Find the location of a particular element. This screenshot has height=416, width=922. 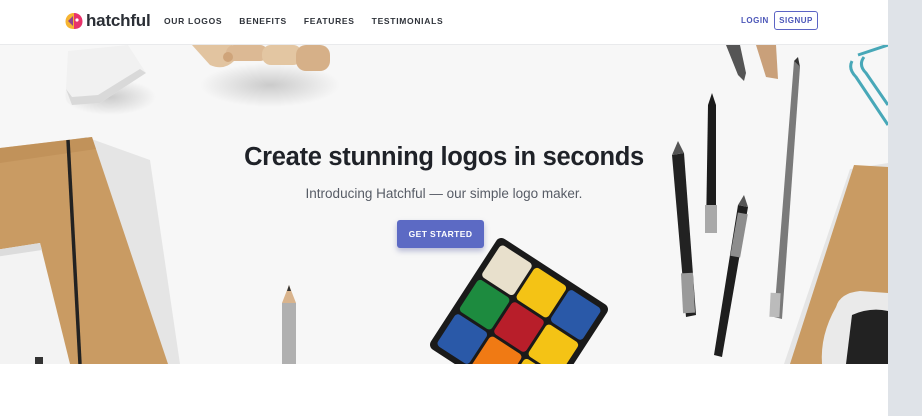

brand-logo: hatchful is located at coordinates (107, 21).